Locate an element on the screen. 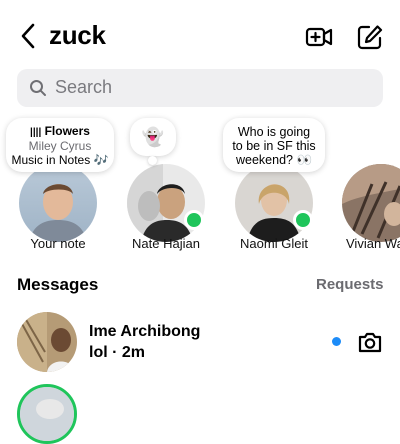  note-song-artist: Miley Cyrus is located at coordinates (60, 146).